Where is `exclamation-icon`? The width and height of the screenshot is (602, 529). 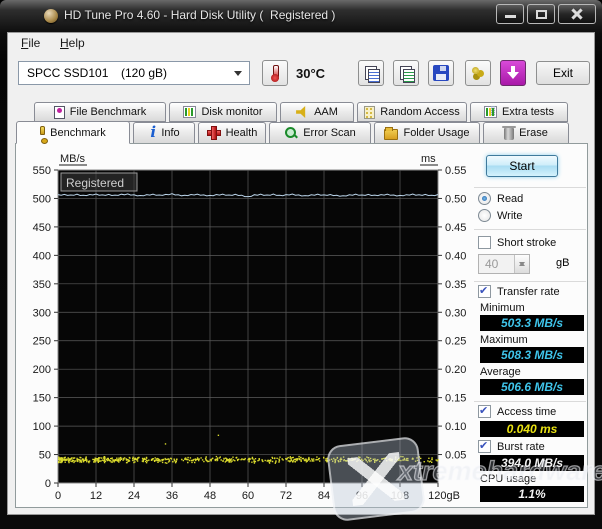
exclamation-icon is located at coordinates (44, 135).